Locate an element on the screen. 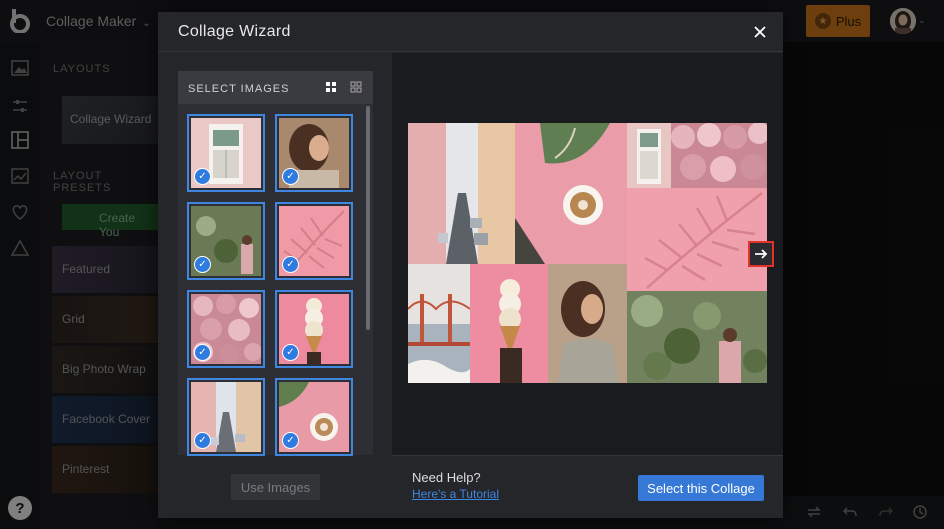  collage-cell-window is located at coordinates (649, 155).